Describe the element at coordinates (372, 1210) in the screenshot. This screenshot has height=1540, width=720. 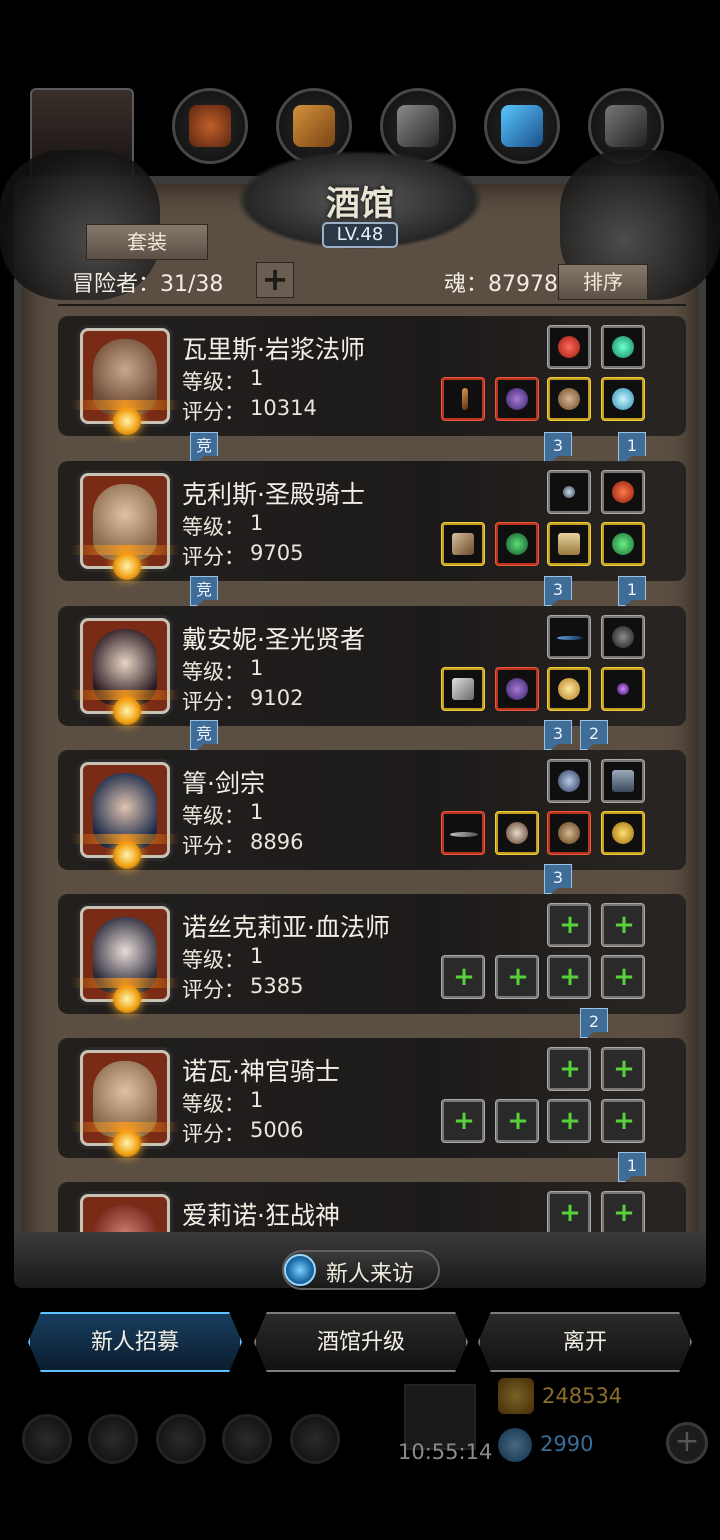
I see `hero-card: 爱莉诺·狂战神 + +` at that location.